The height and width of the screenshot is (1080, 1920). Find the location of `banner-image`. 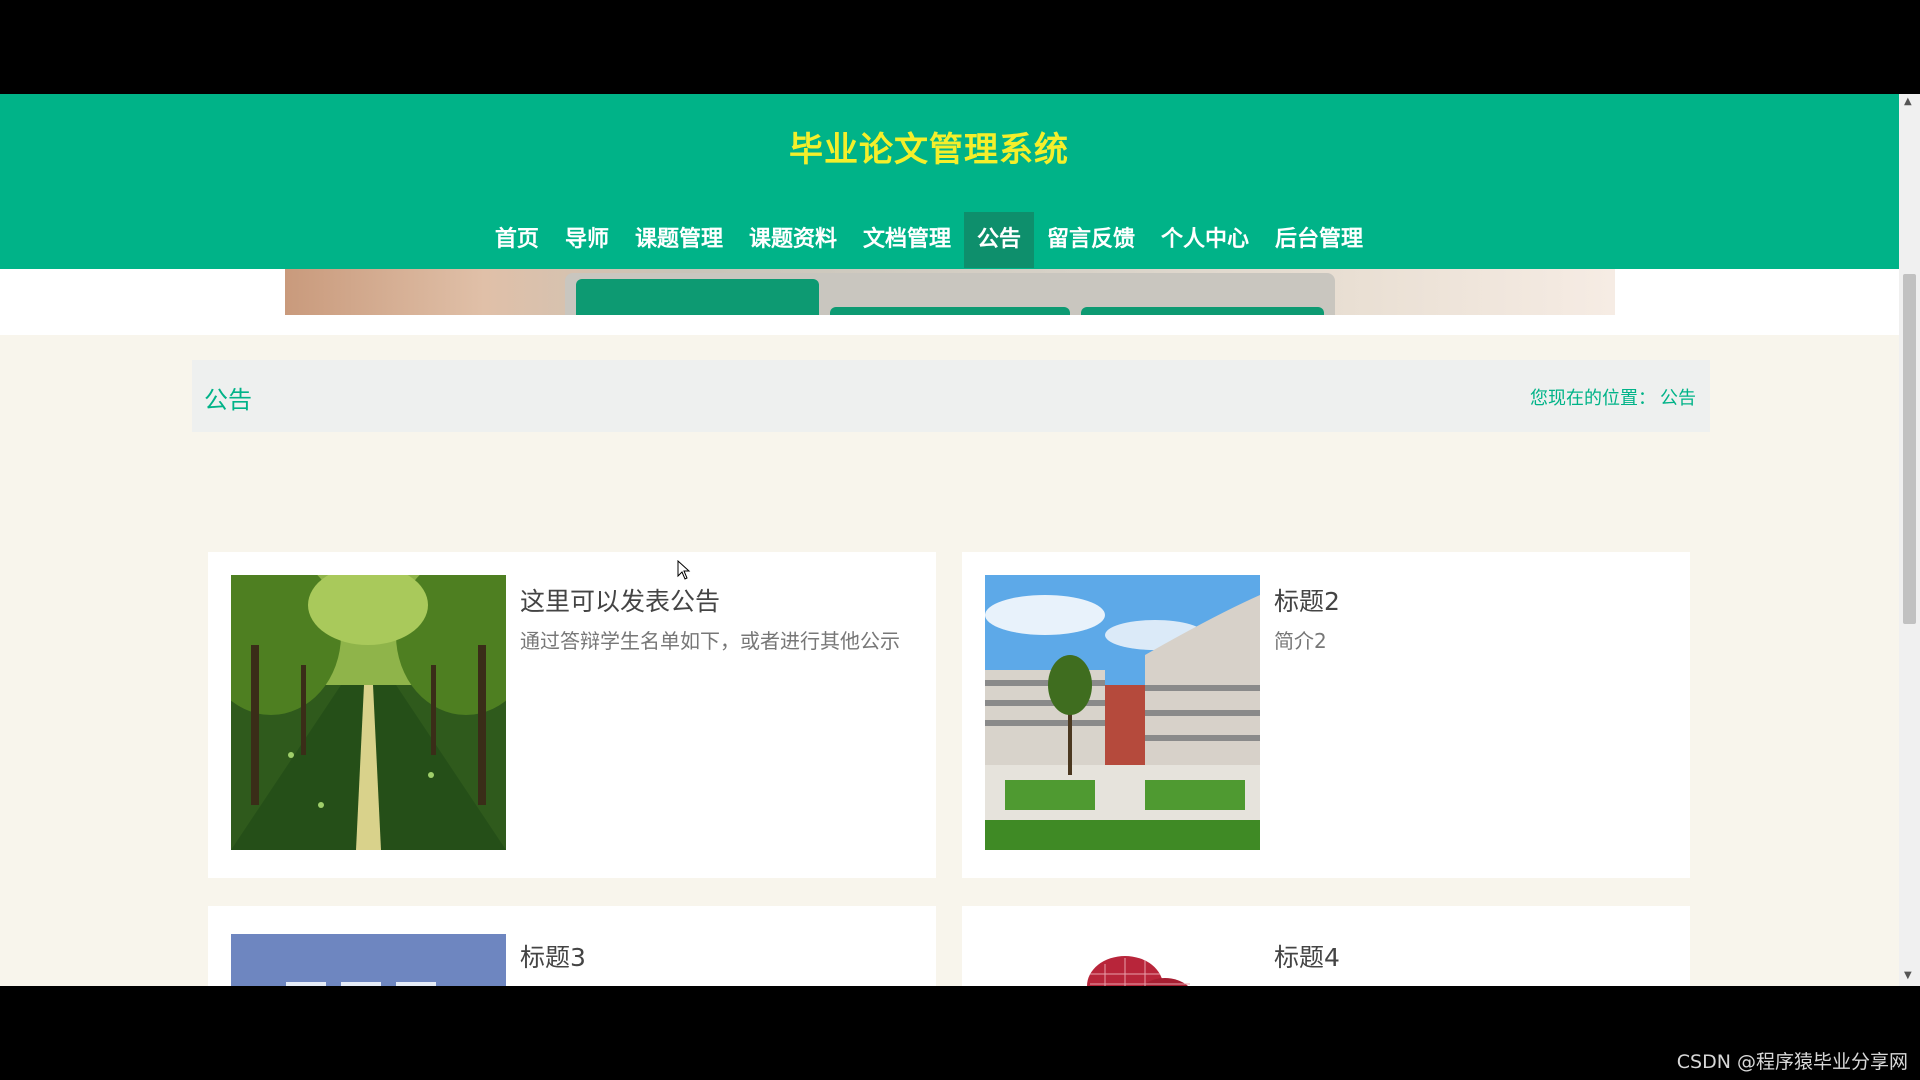

banner-image is located at coordinates (950, 292).